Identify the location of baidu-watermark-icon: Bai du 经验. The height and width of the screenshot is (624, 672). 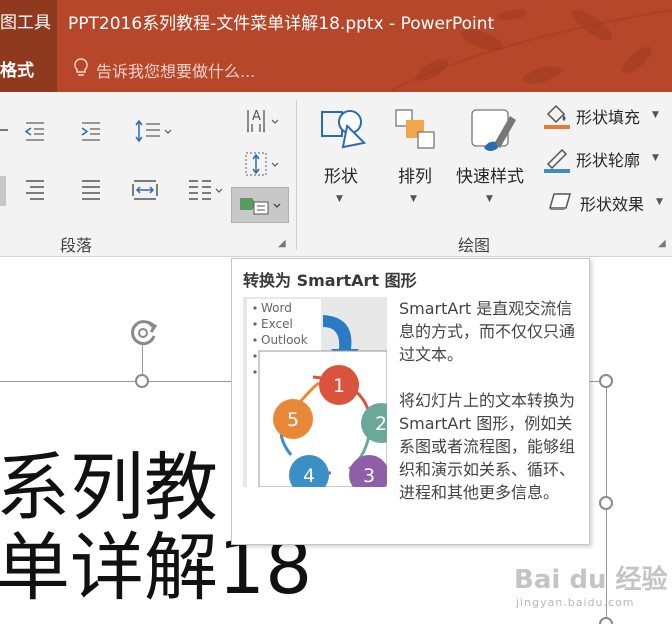
(591, 579).